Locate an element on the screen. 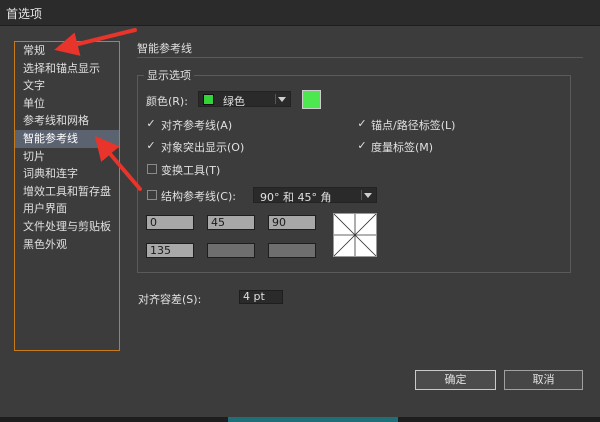 This screenshot has height=422, width=600. sidebar-item: 词典和连字 is located at coordinates (67, 174).